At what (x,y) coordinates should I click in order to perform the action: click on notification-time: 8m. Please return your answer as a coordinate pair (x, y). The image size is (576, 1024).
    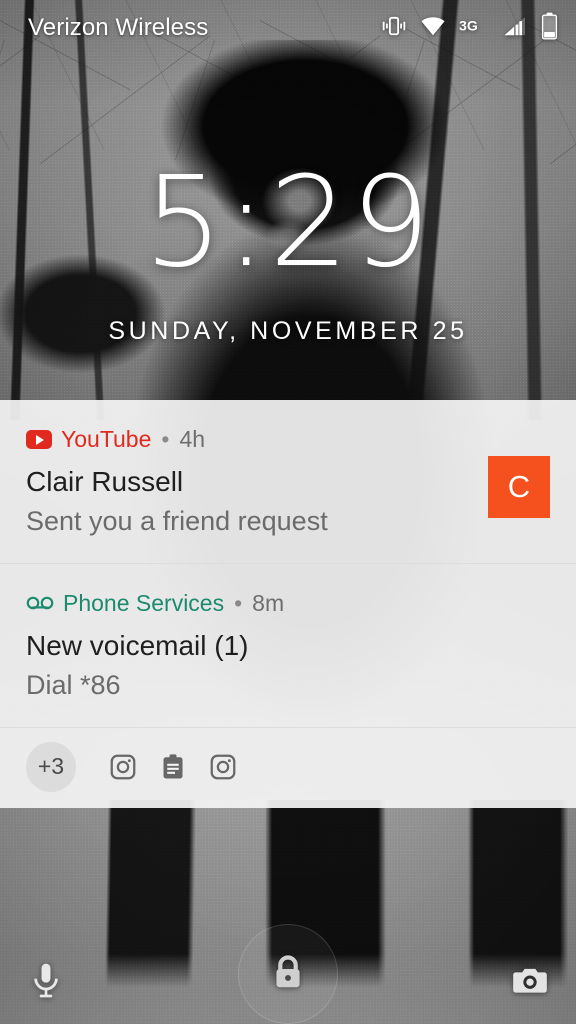
    Looking at the image, I should click on (268, 602).